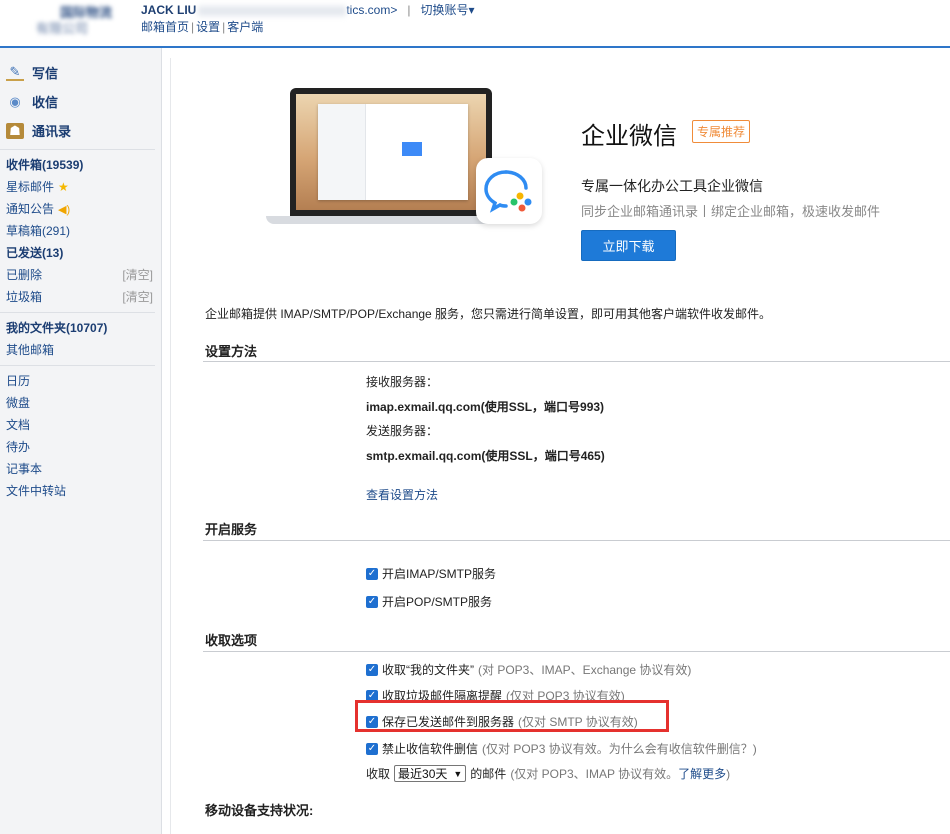 The height and width of the screenshot is (834, 950). What do you see at coordinates (80, 130) in the screenshot?
I see `contacts-button: ☗ 通讯录` at bounding box center [80, 130].